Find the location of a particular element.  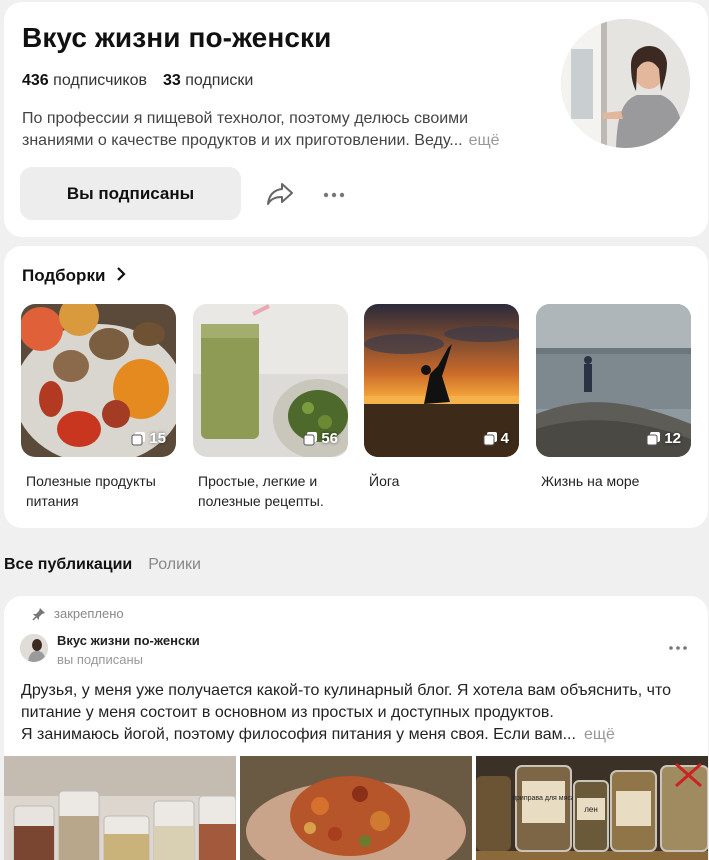

collection-count: 56 is located at coordinates (320, 438).